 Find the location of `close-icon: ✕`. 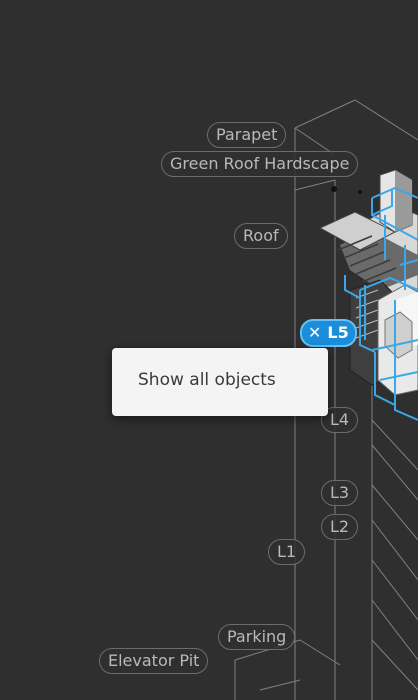

close-icon: ✕ is located at coordinates (314, 333).